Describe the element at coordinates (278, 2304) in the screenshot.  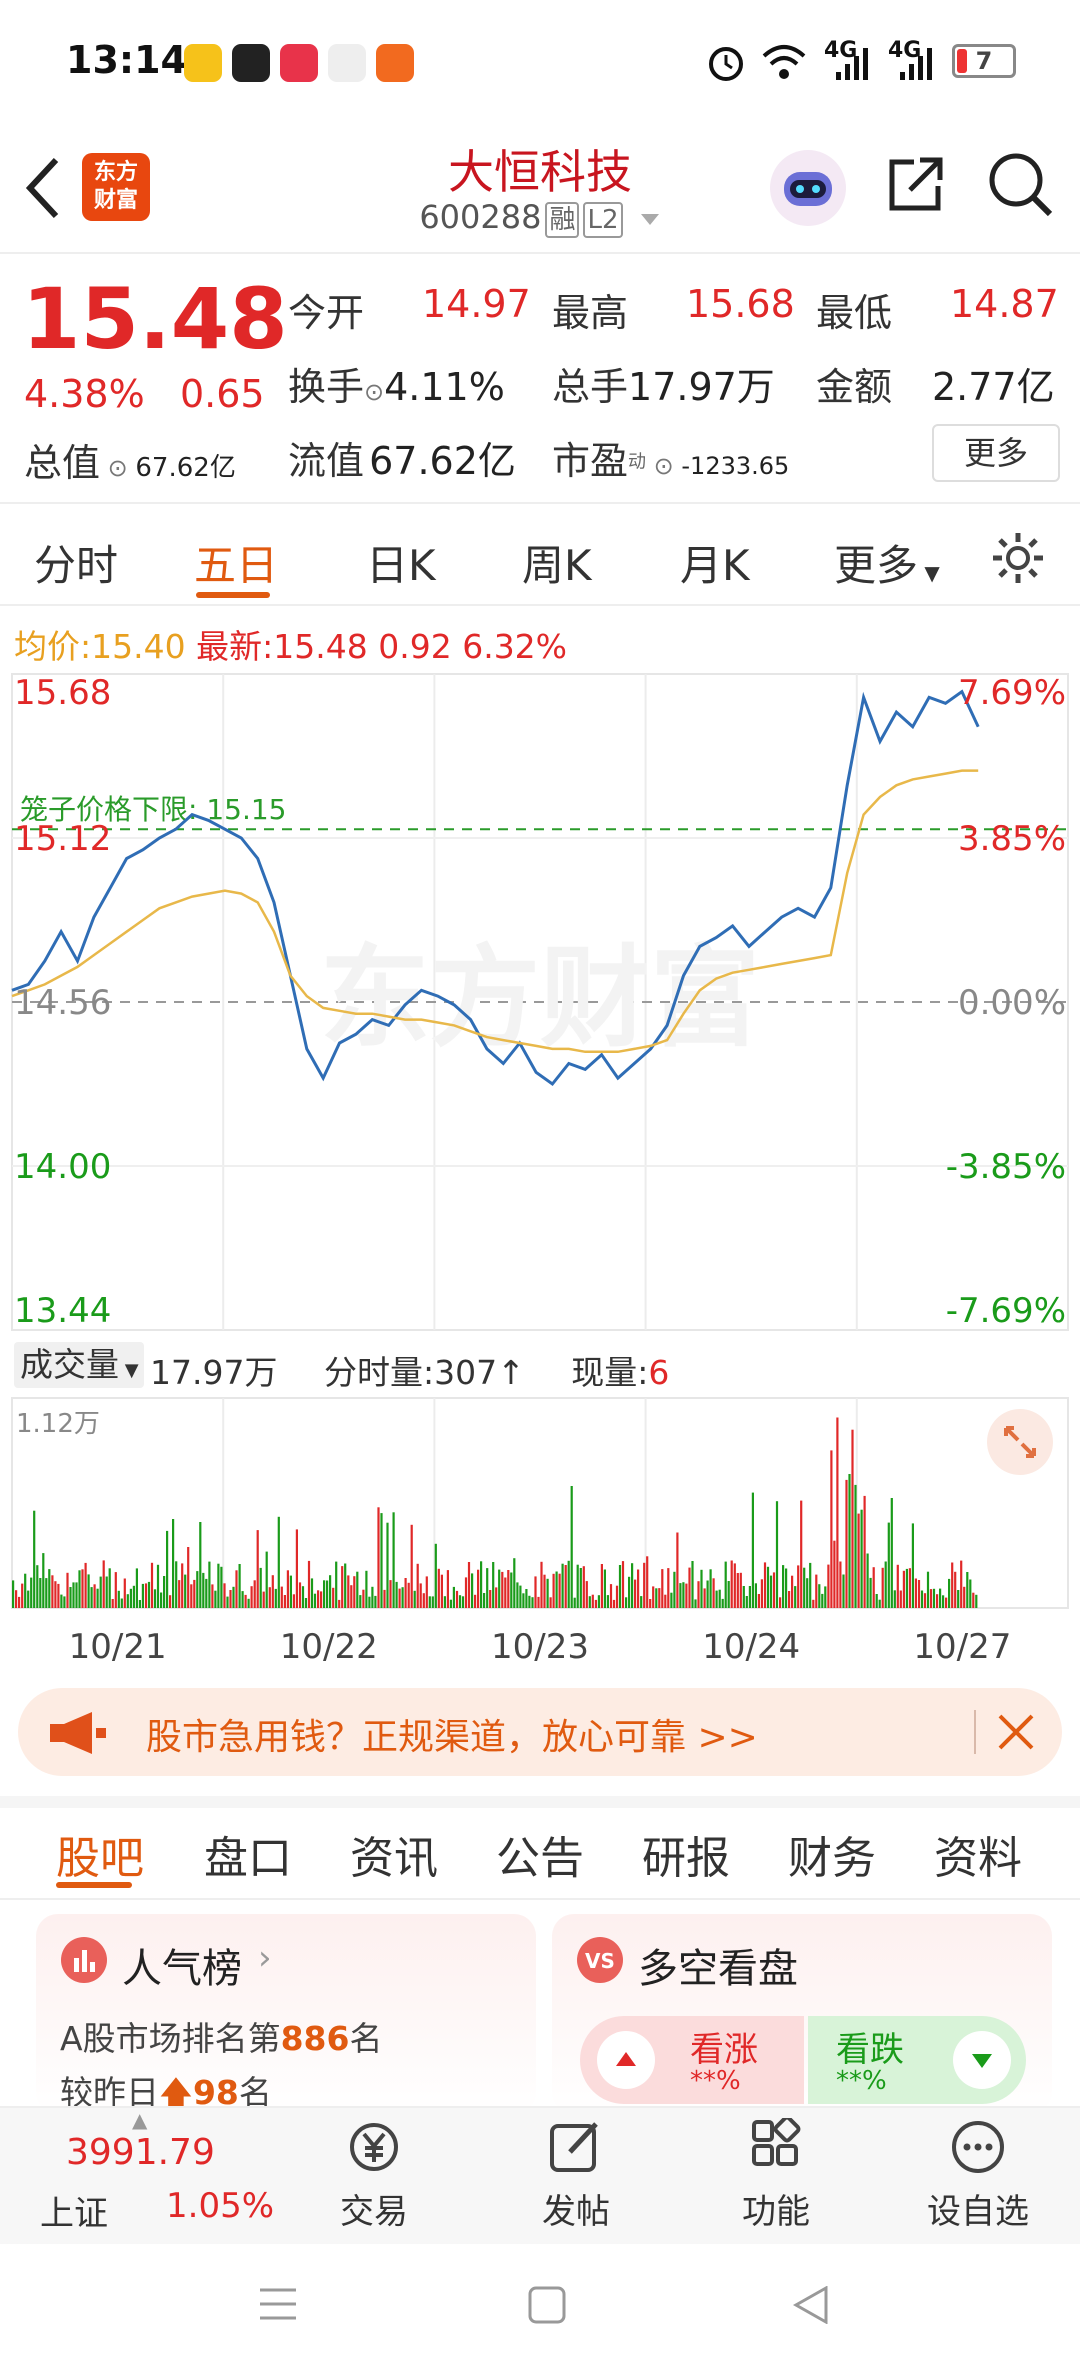
I see `menu-icon` at that location.